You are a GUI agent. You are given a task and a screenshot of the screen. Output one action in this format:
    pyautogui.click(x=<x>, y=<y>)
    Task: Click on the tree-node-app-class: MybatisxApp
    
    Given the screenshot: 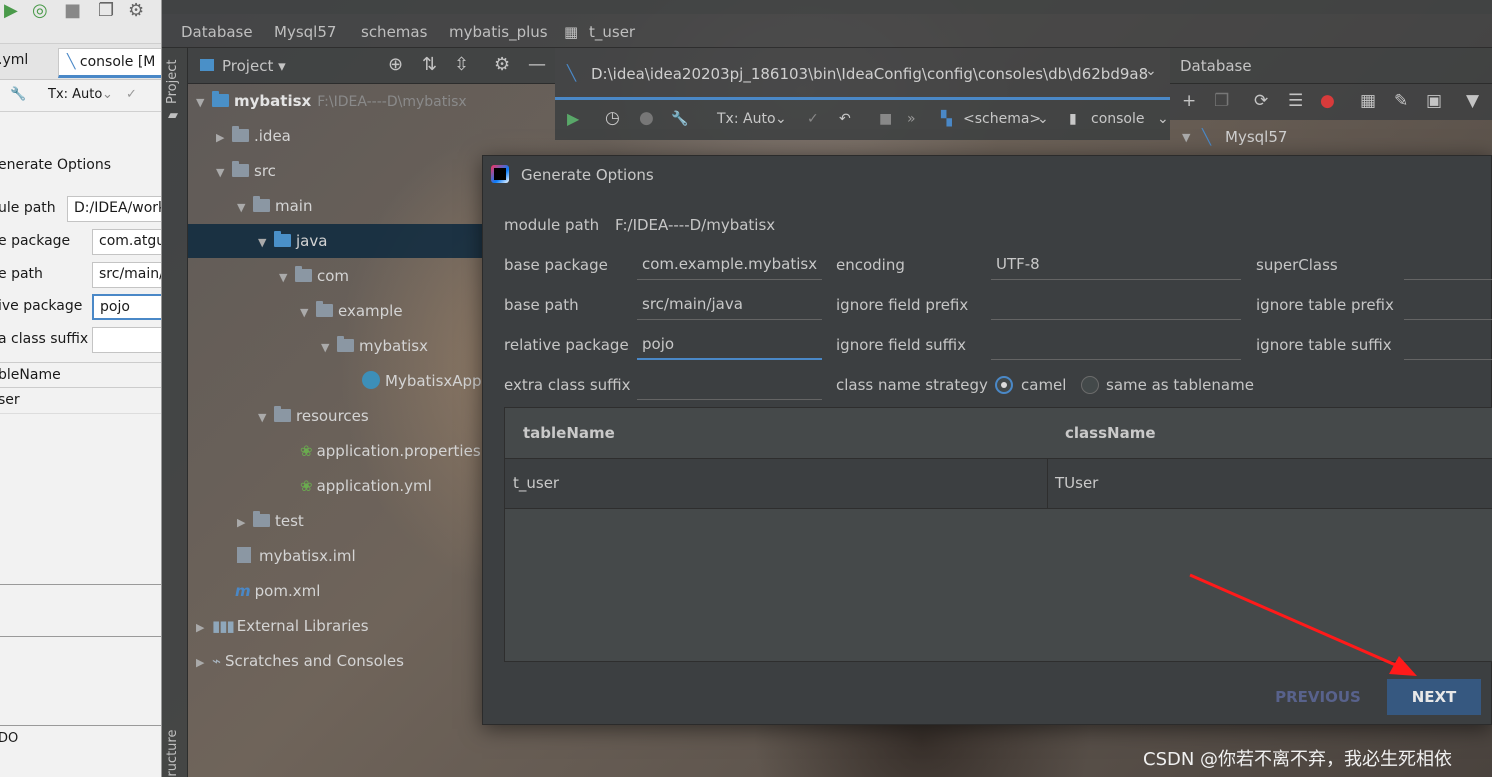 What is the action you would take?
    pyautogui.click(x=422, y=381)
    